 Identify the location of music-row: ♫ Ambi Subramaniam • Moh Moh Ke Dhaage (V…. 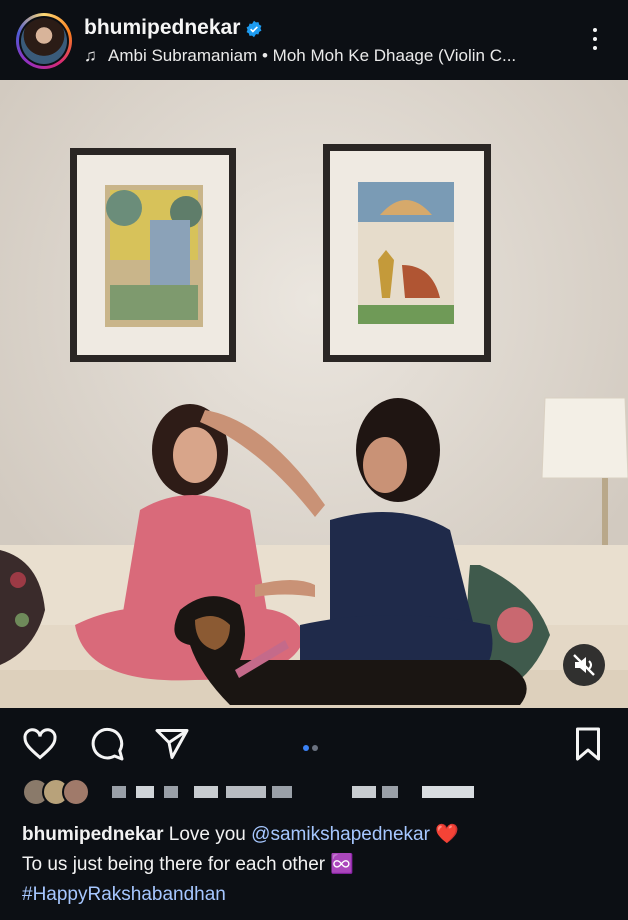
(300, 56).